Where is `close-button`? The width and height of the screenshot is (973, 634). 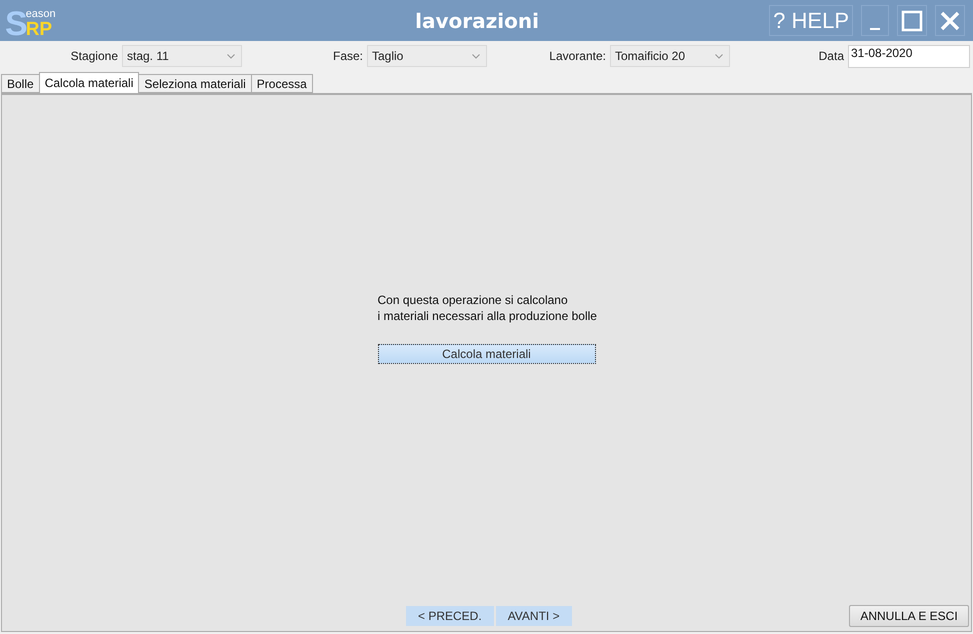
close-button is located at coordinates (950, 20).